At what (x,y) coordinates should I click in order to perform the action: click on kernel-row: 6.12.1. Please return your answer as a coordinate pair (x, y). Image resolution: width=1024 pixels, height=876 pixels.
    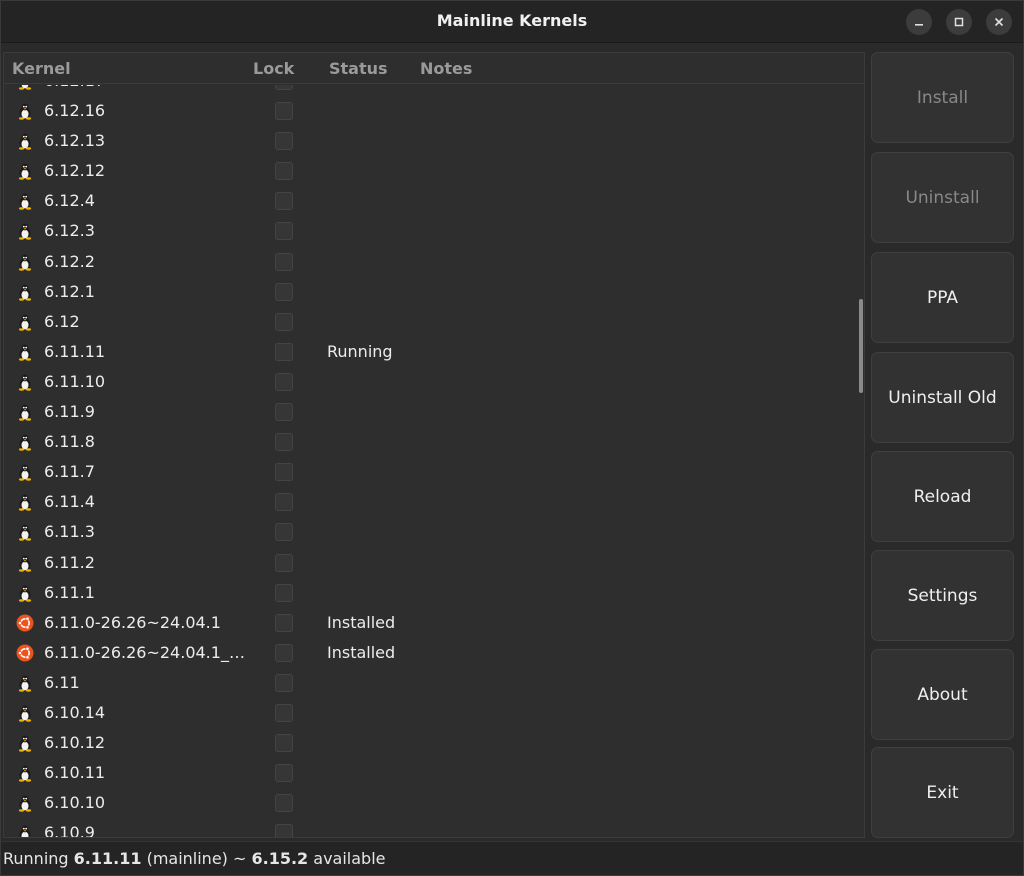
    Looking at the image, I should click on (432, 292).